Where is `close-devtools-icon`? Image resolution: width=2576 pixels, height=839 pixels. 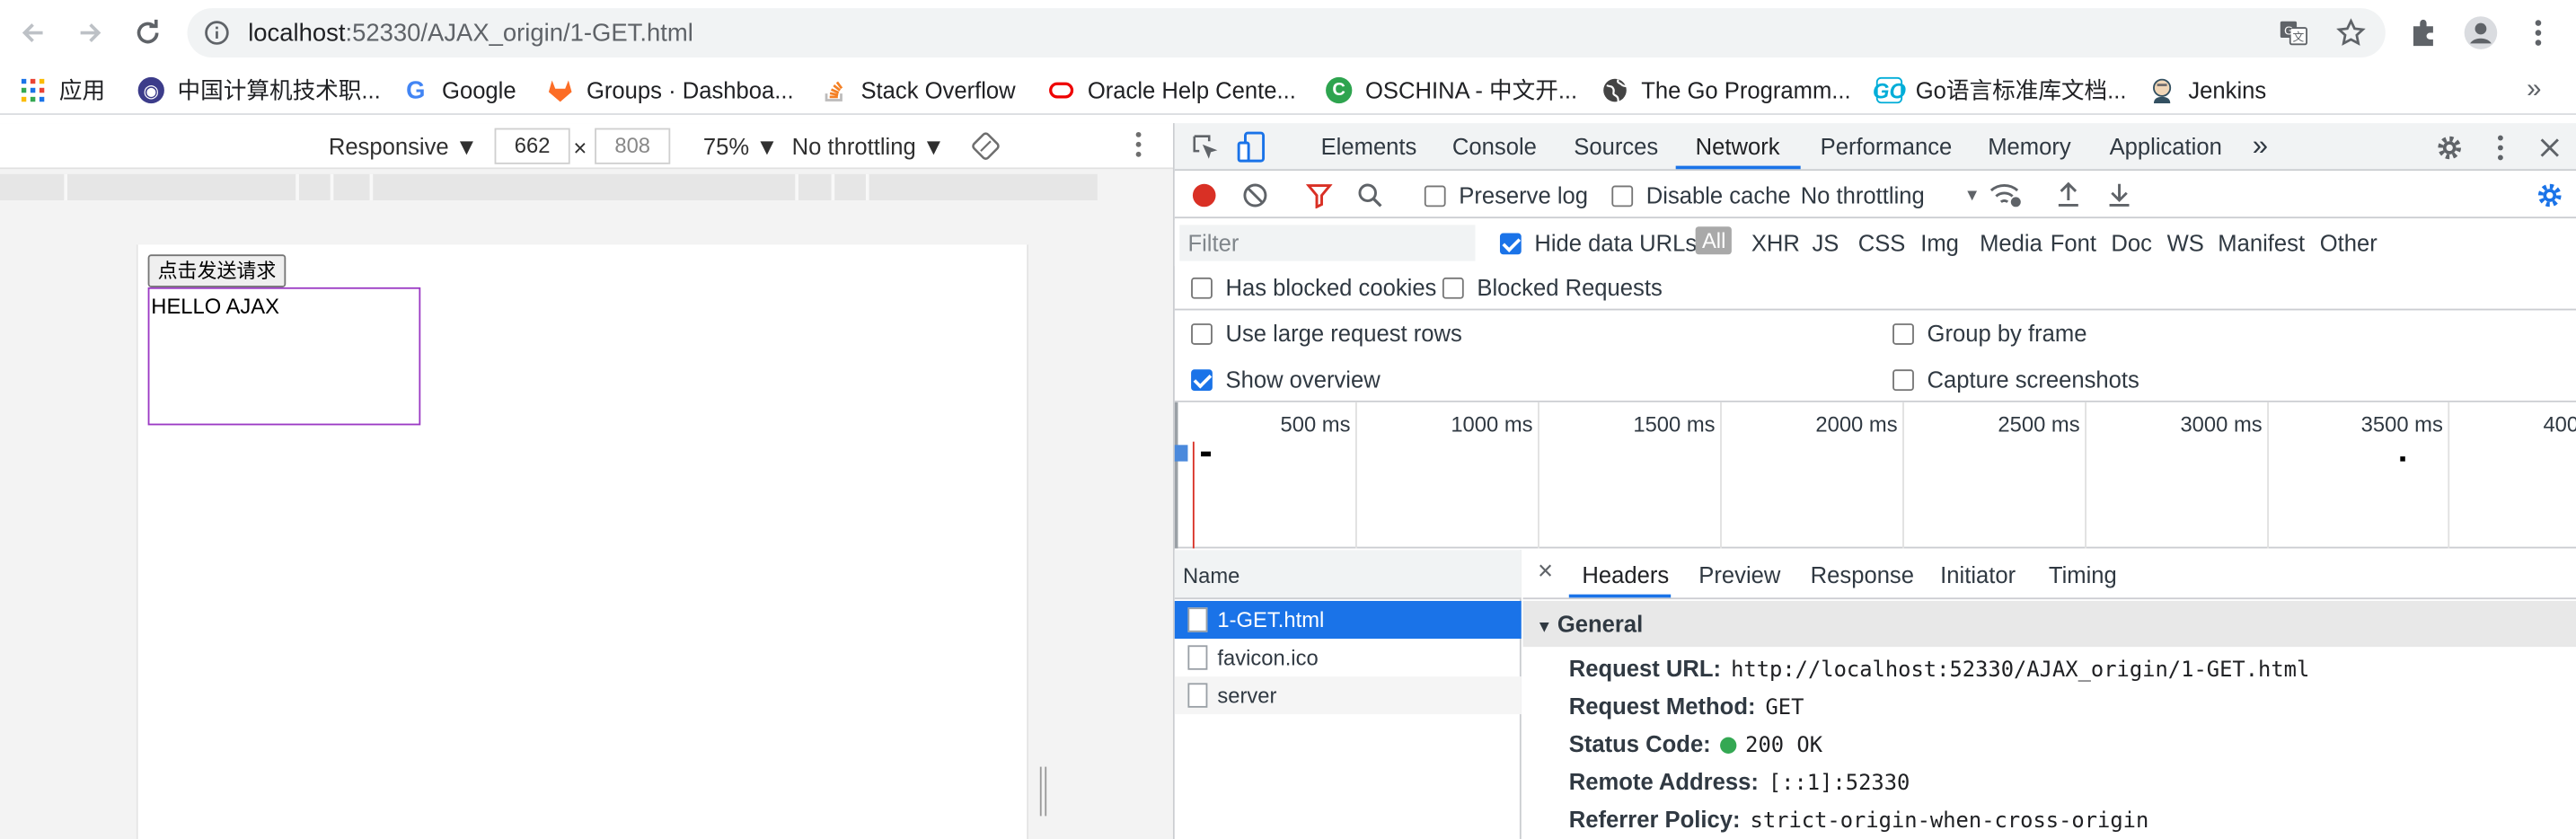
close-devtools-icon is located at coordinates (2549, 147).